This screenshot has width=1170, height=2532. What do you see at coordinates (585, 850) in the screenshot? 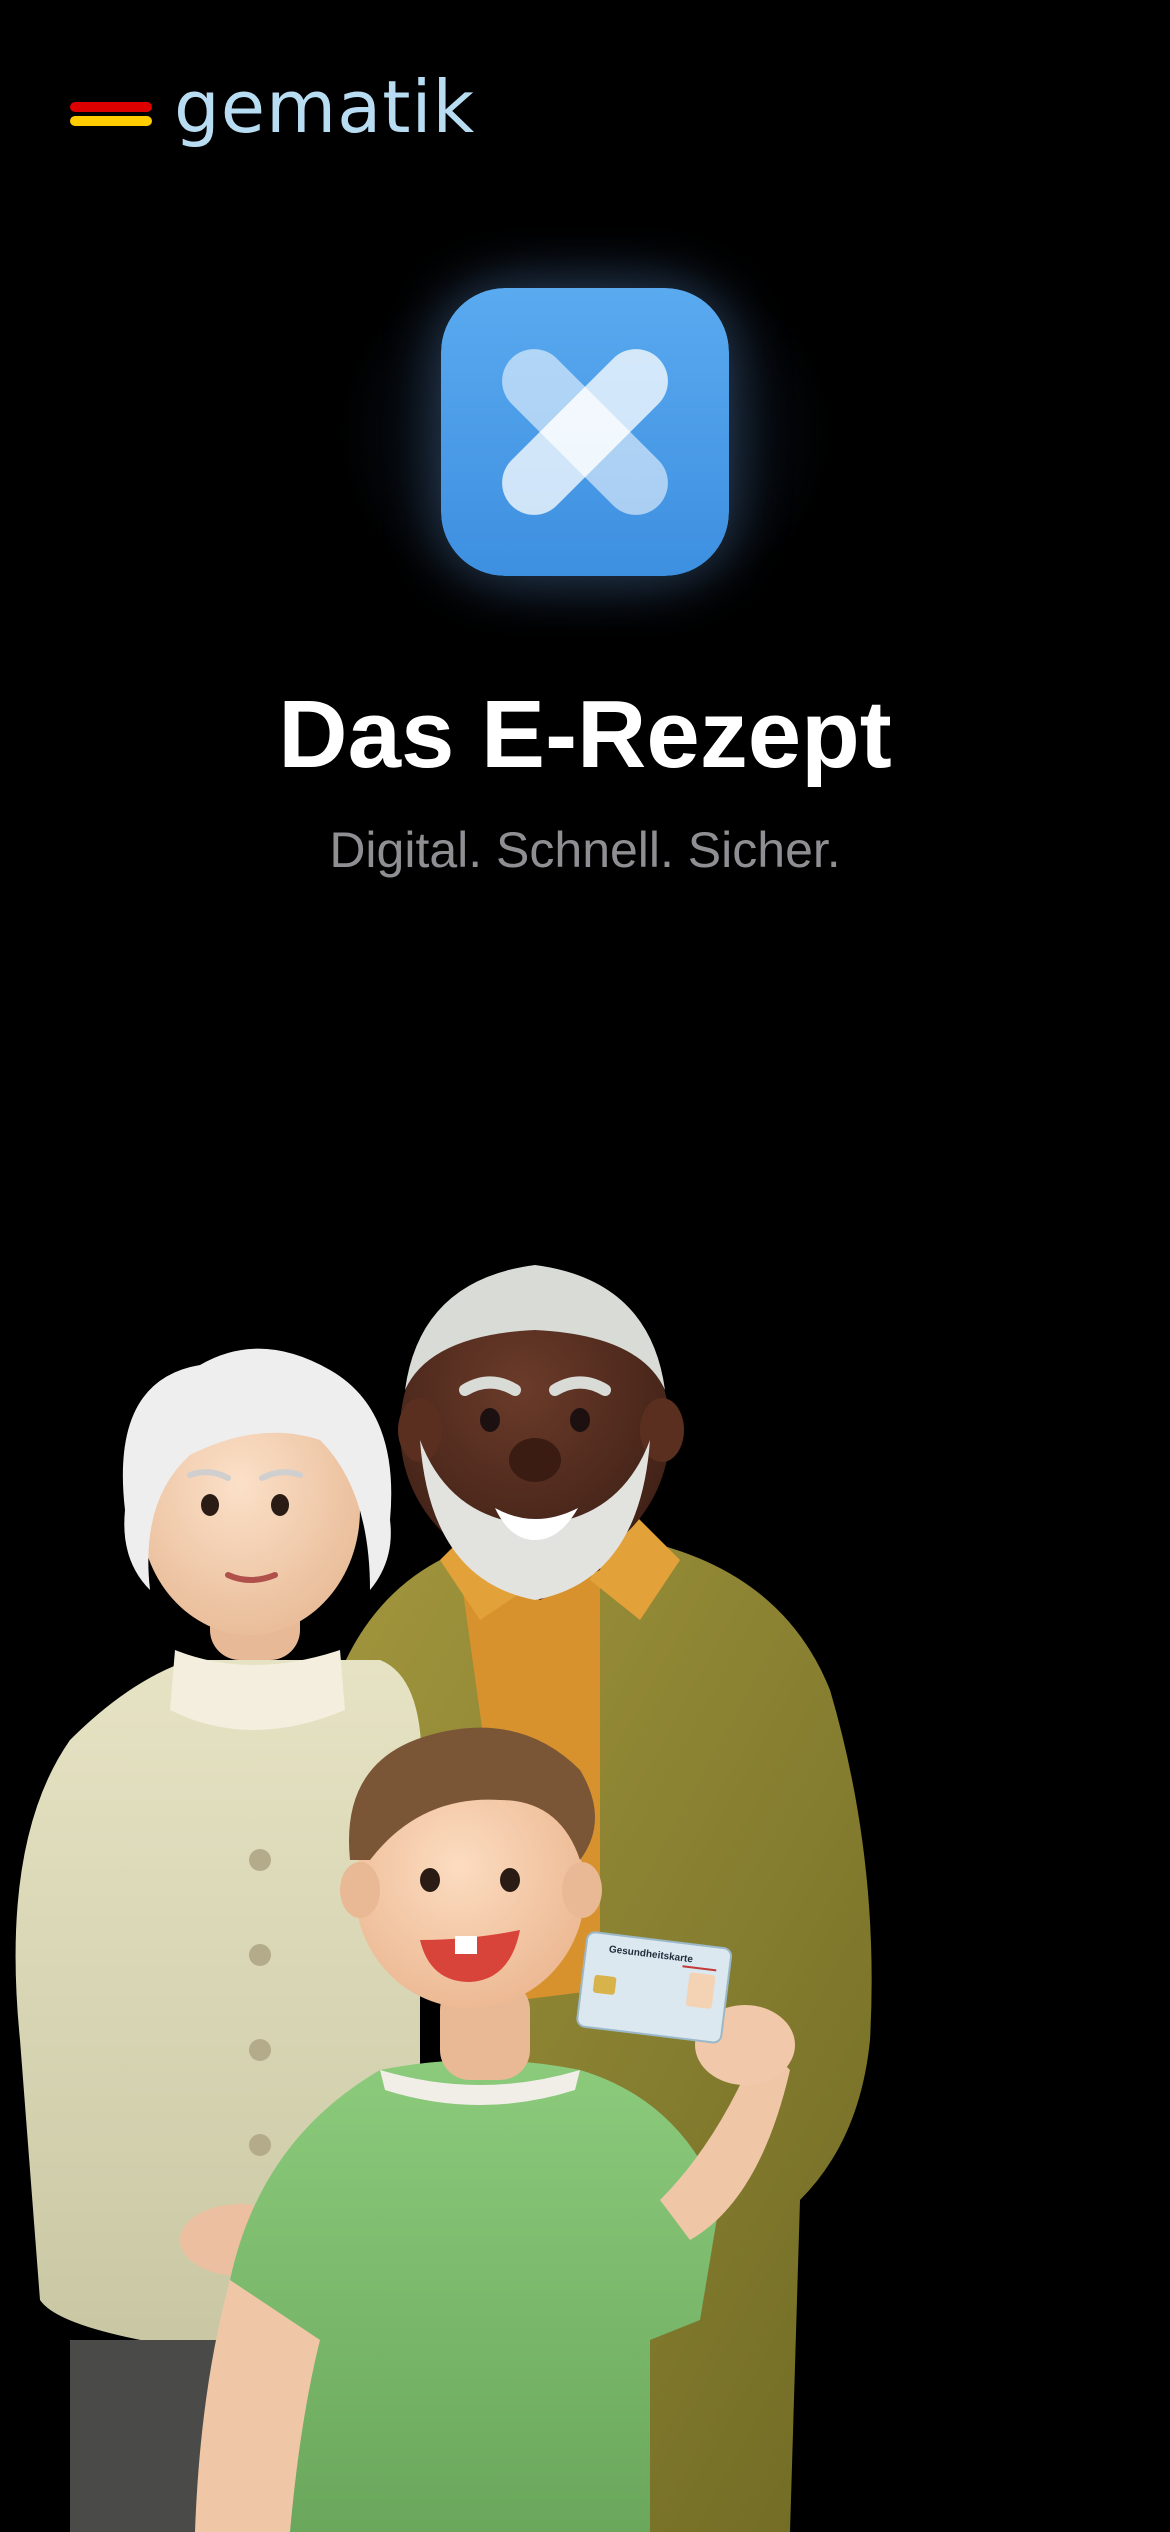
I see `page-subtitle: Digital. Schnell. Sicher.` at bounding box center [585, 850].